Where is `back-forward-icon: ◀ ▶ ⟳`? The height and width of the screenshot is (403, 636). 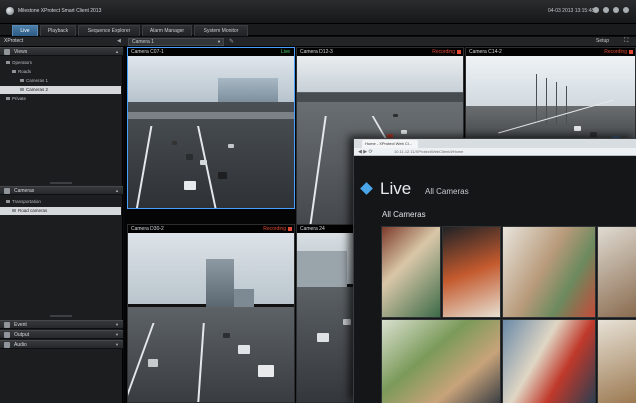
back-forward-icon: ◀ ▶ ⟳ is located at coordinates (365, 152).